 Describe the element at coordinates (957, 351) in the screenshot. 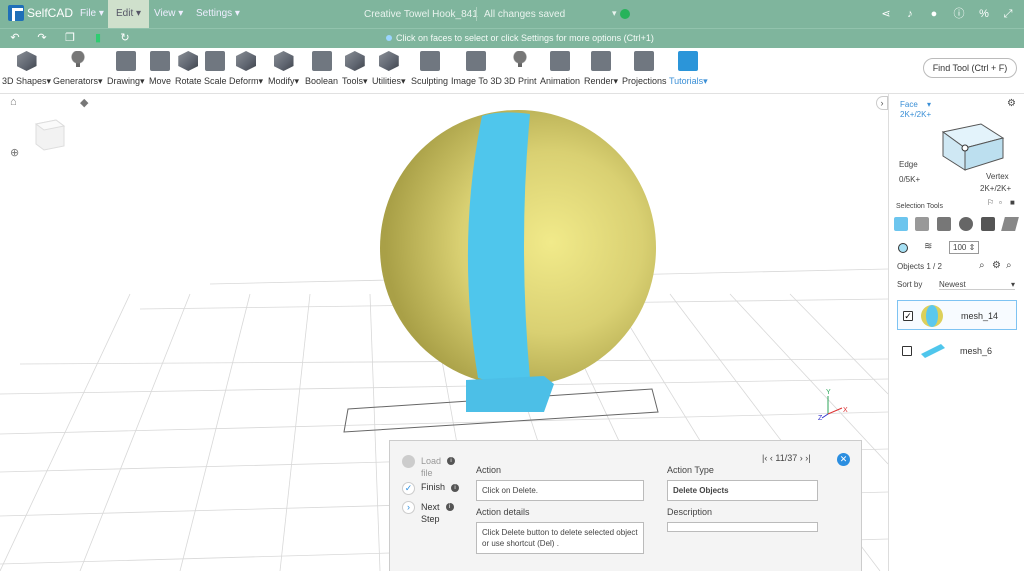

I see `list-item: mesh_6` at that location.